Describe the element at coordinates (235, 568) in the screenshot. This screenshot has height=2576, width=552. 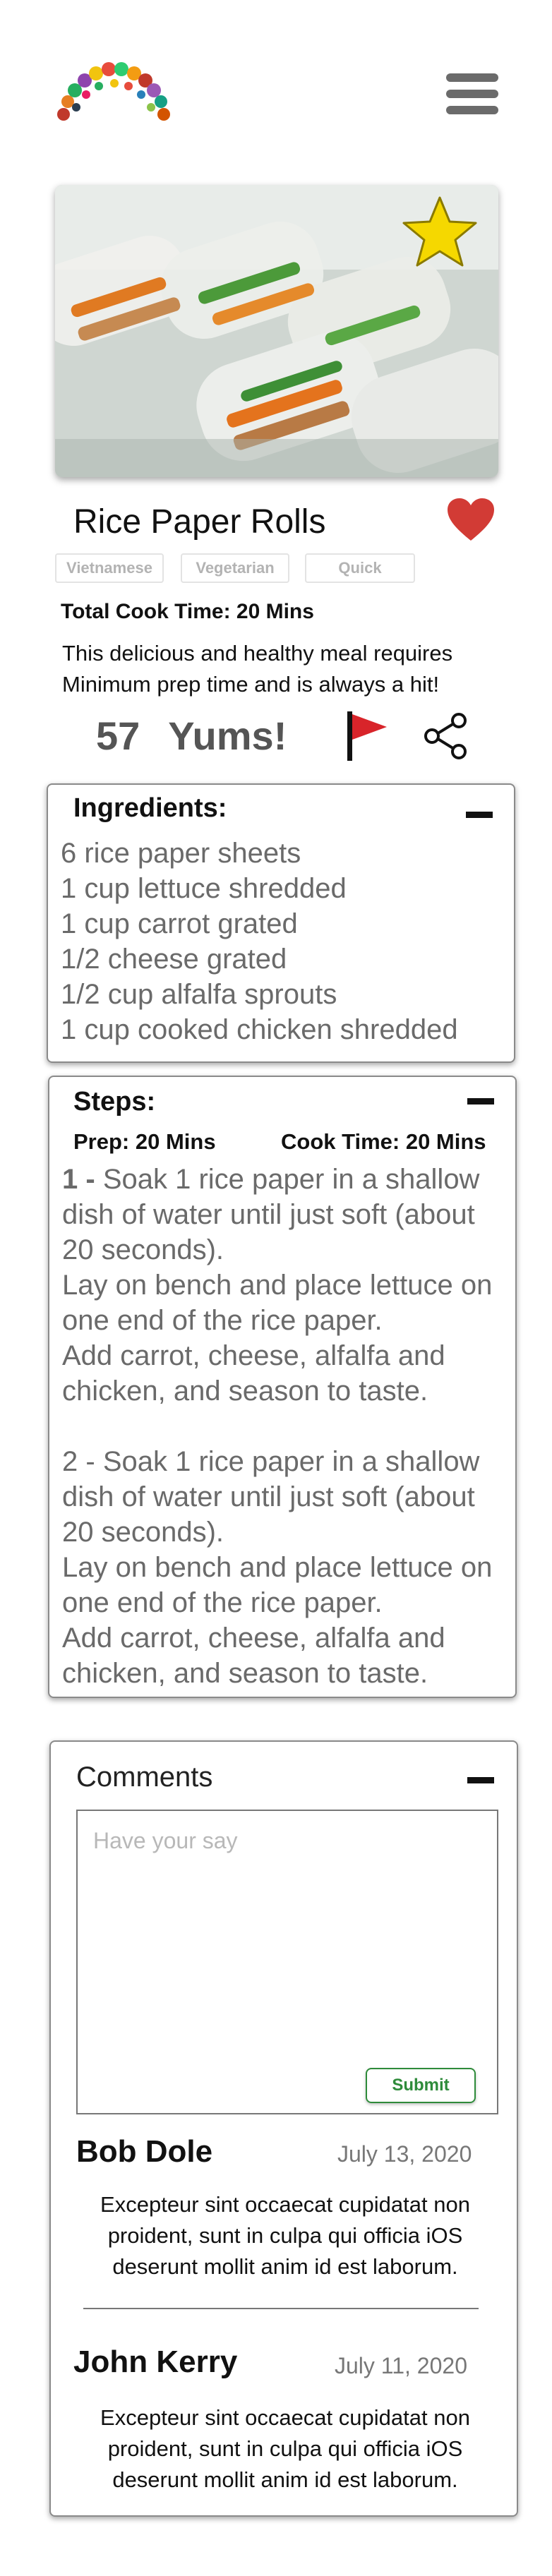
I see `tag-vegetarian: Vegetarian` at that location.